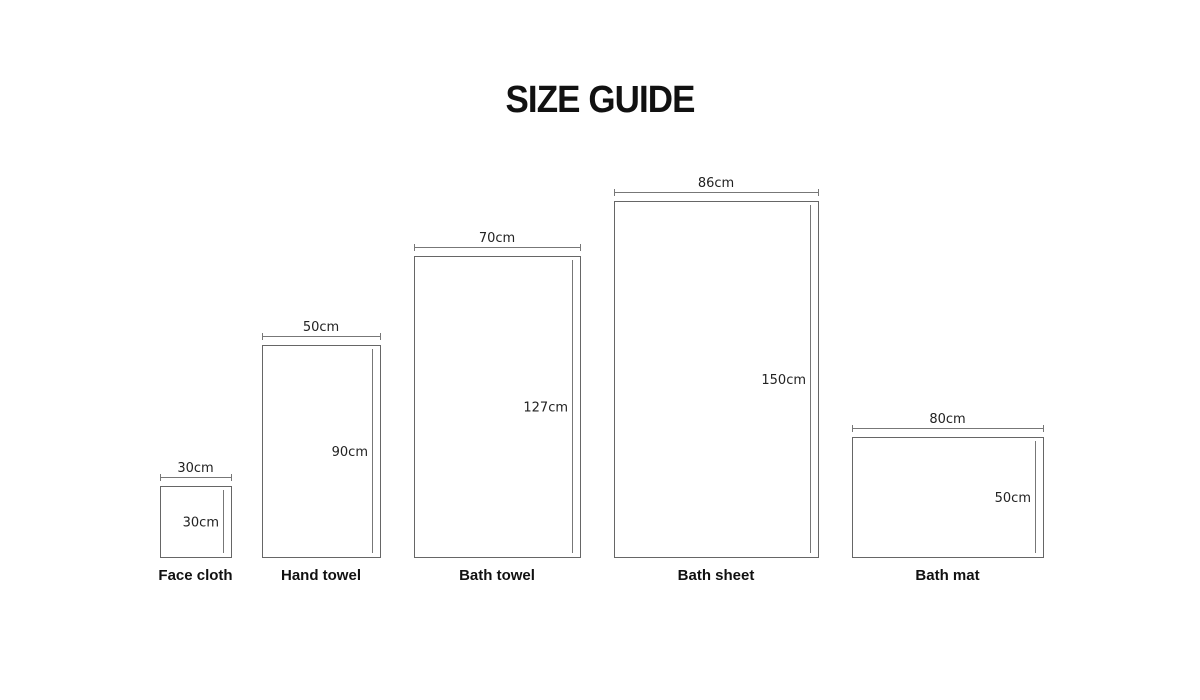 Image resolution: width=1200 pixels, height=700 pixels. Describe the element at coordinates (321, 327) in the screenshot. I see `hand-towel-width-label: 50cm` at that location.